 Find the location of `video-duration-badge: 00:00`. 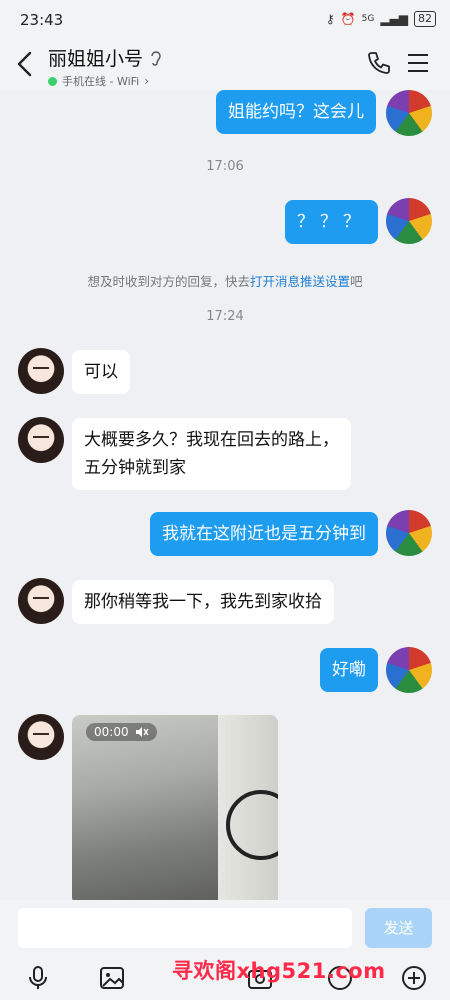

video-duration-badge: 00:00 is located at coordinates (121, 732).